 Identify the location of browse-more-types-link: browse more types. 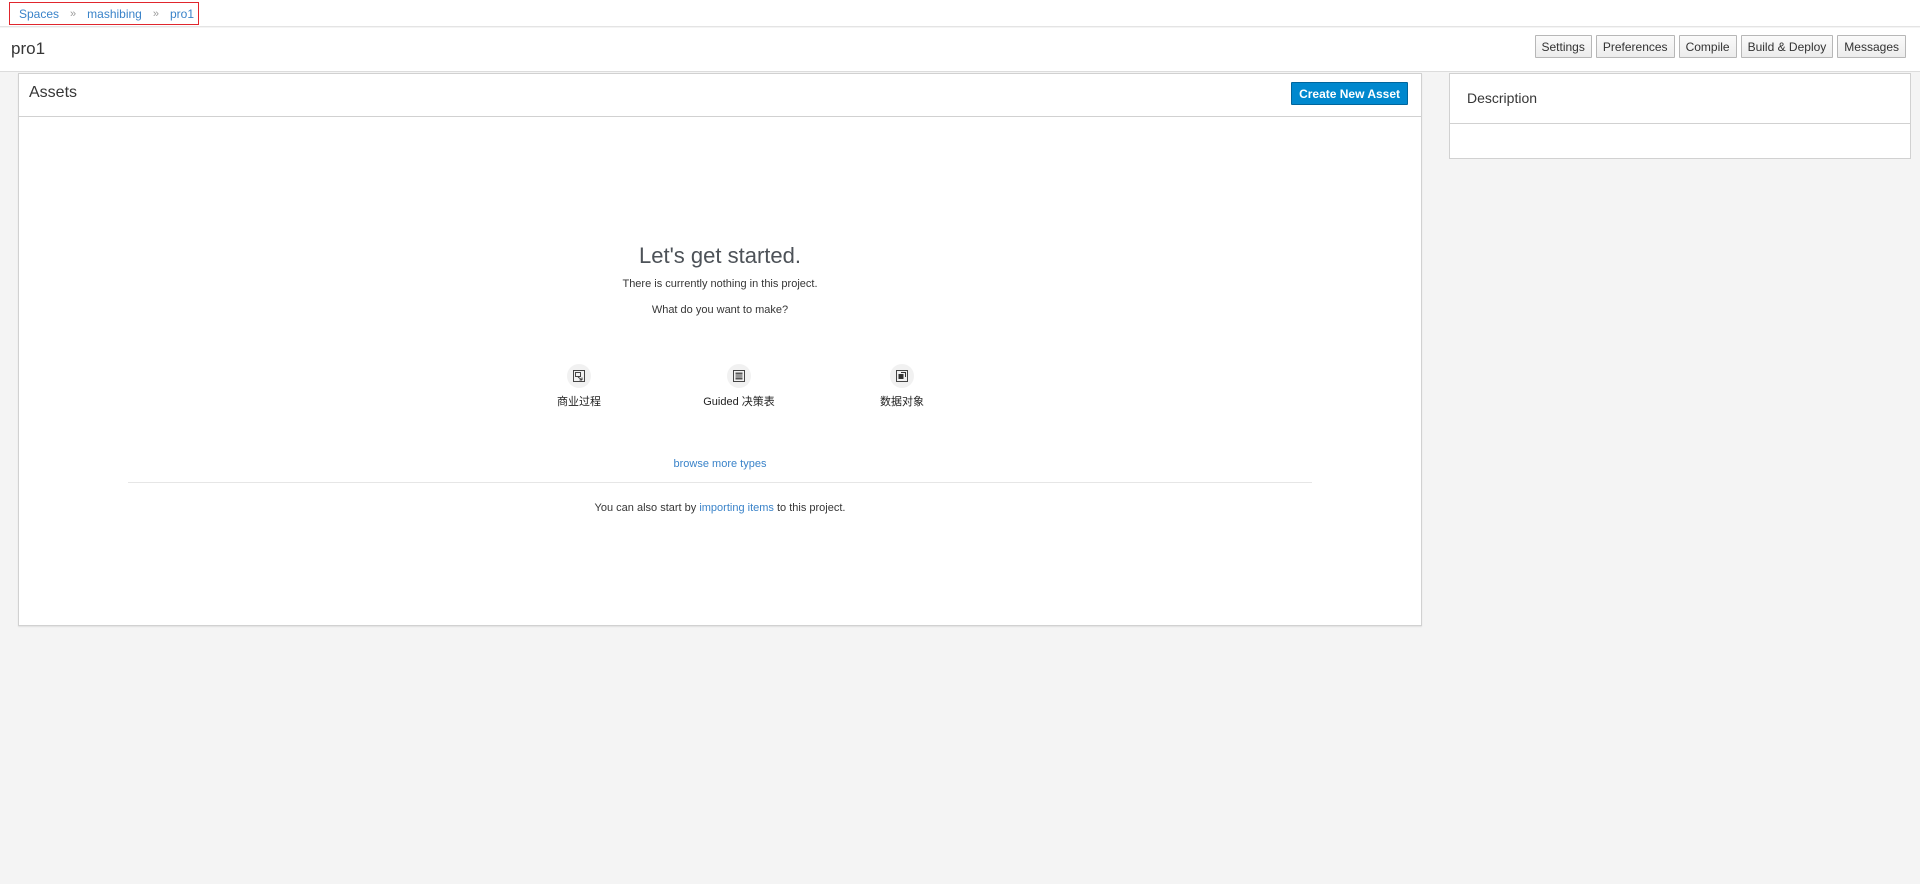
(720, 464).